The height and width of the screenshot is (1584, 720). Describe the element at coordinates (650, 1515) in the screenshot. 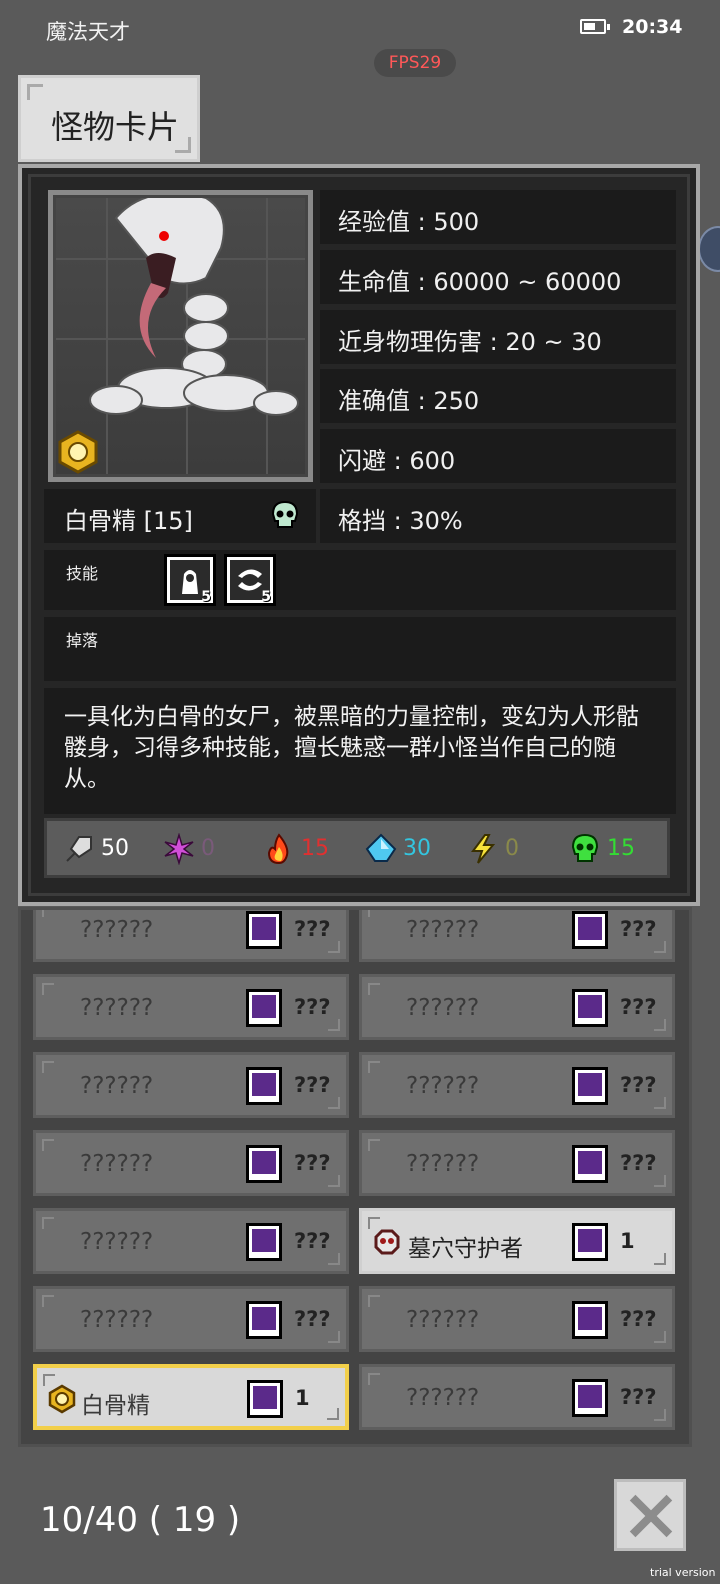

I see `close-button` at that location.